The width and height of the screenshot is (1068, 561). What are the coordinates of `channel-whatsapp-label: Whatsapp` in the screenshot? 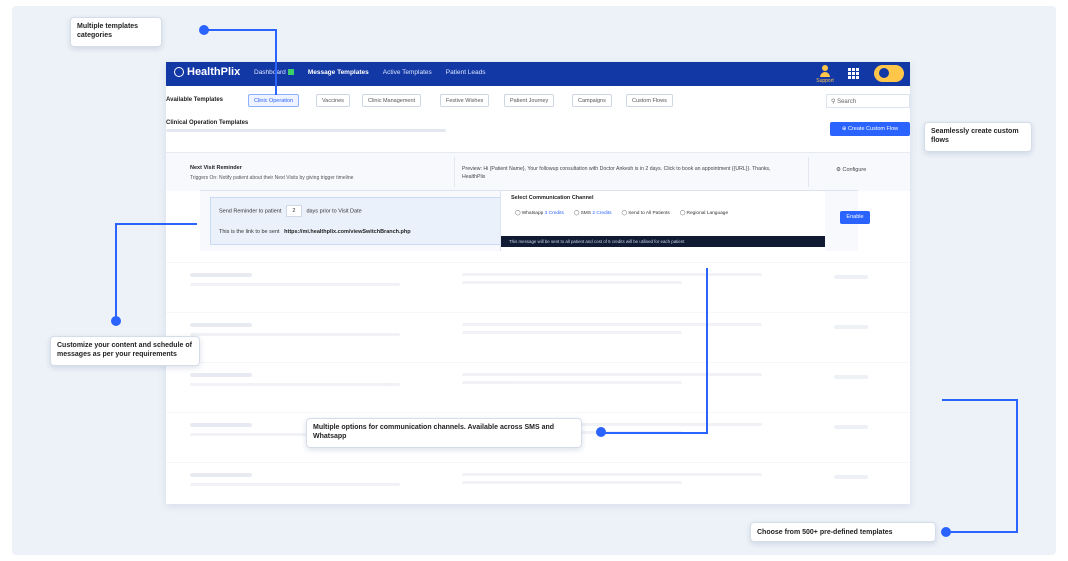 It's located at (532, 213).